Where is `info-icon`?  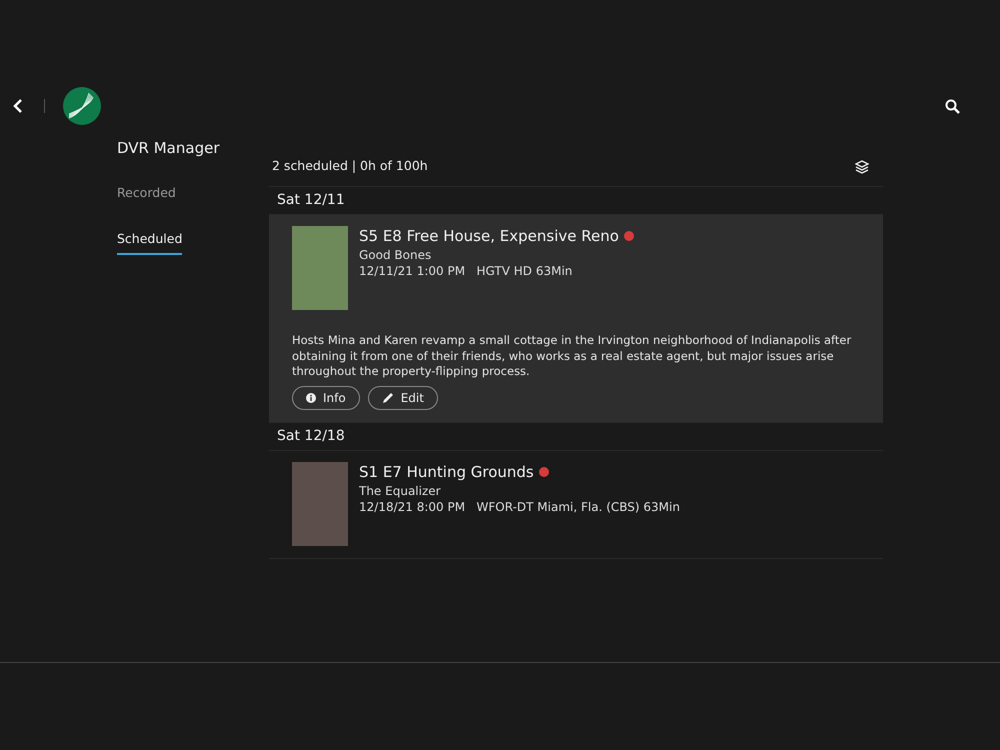
info-icon is located at coordinates (311, 397).